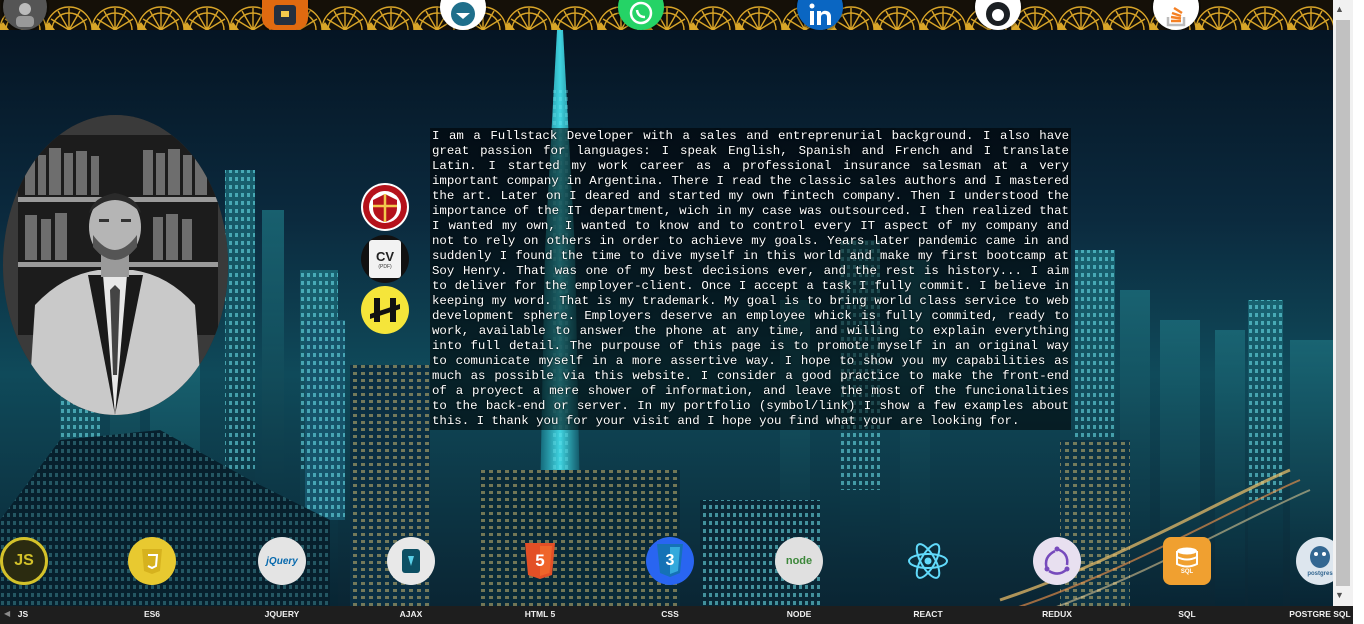 This screenshot has height=624, width=1364. What do you see at coordinates (385, 310) in the screenshot?
I see `henry-bootcamp-icon` at bounding box center [385, 310].